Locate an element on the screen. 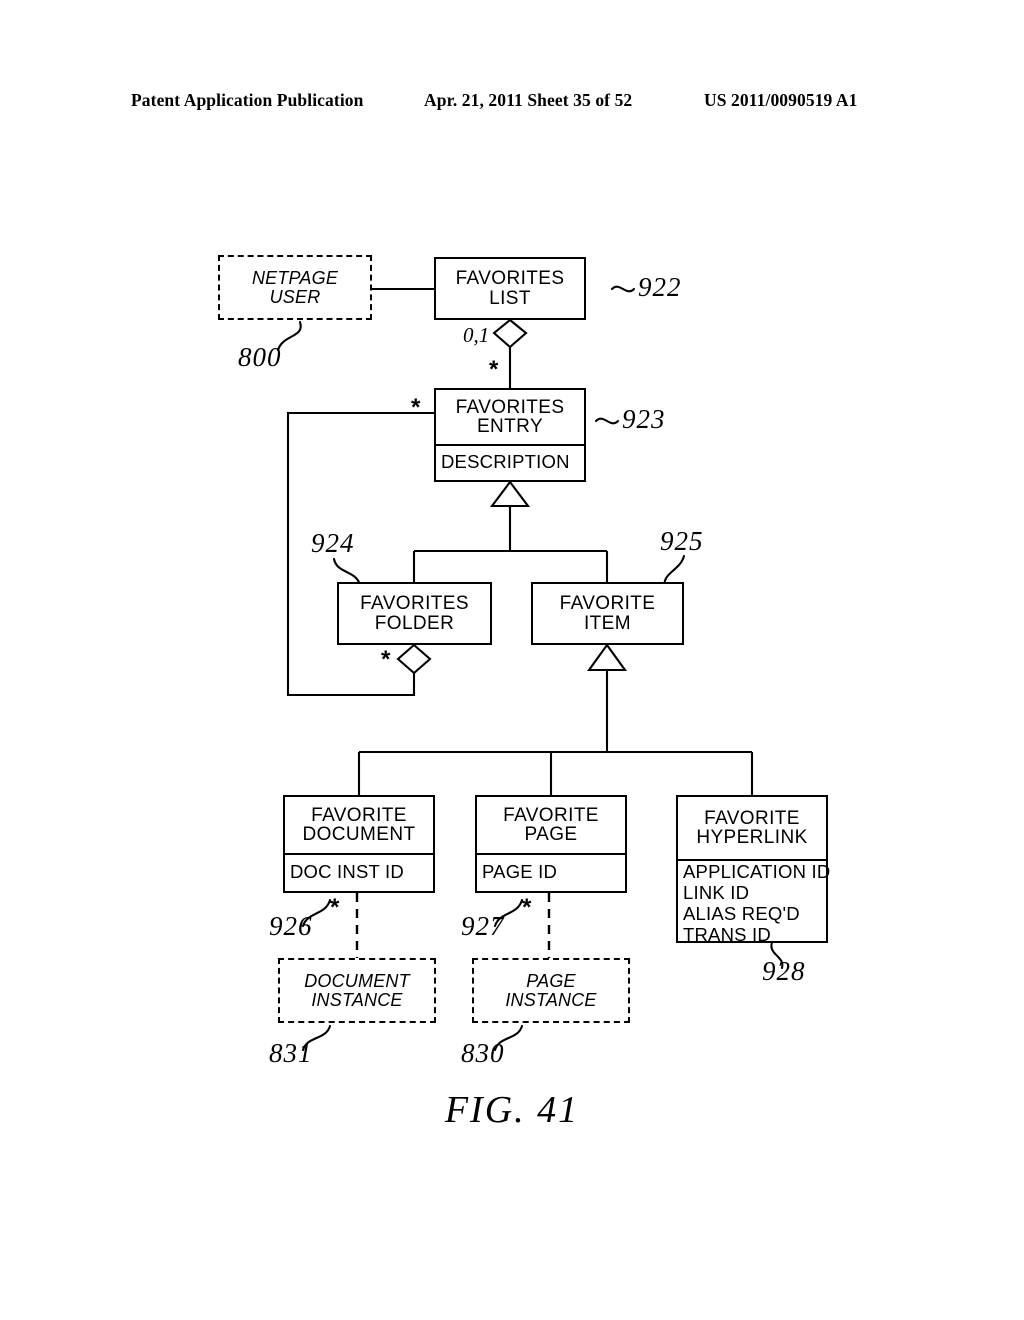 The width and height of the screenshot is (1024, 1320). class-favorites-folder: FAVORITES FOLDER is located at coordinates (414, 613).